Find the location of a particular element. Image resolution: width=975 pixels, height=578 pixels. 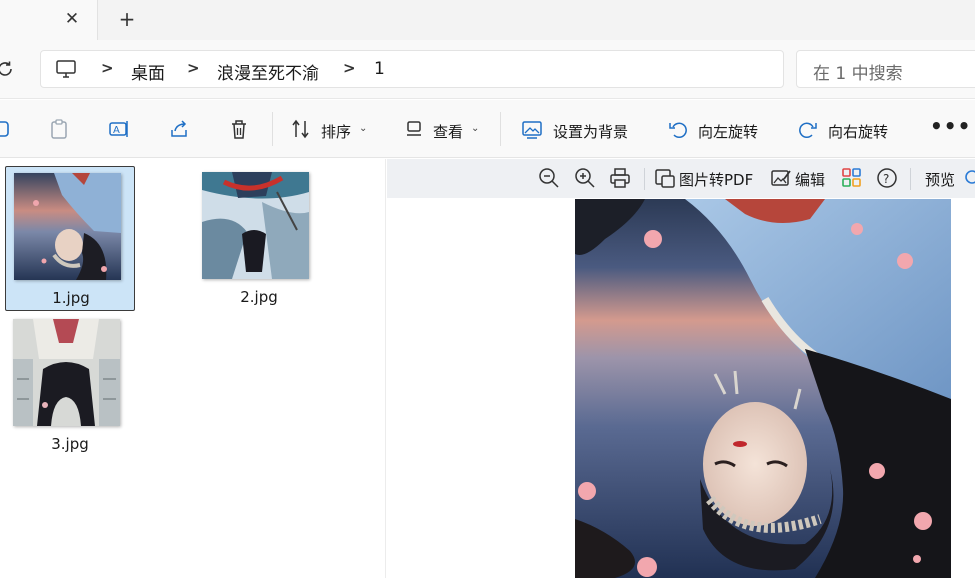

file-item: 2.jpg is located at coordinates (259, 238).